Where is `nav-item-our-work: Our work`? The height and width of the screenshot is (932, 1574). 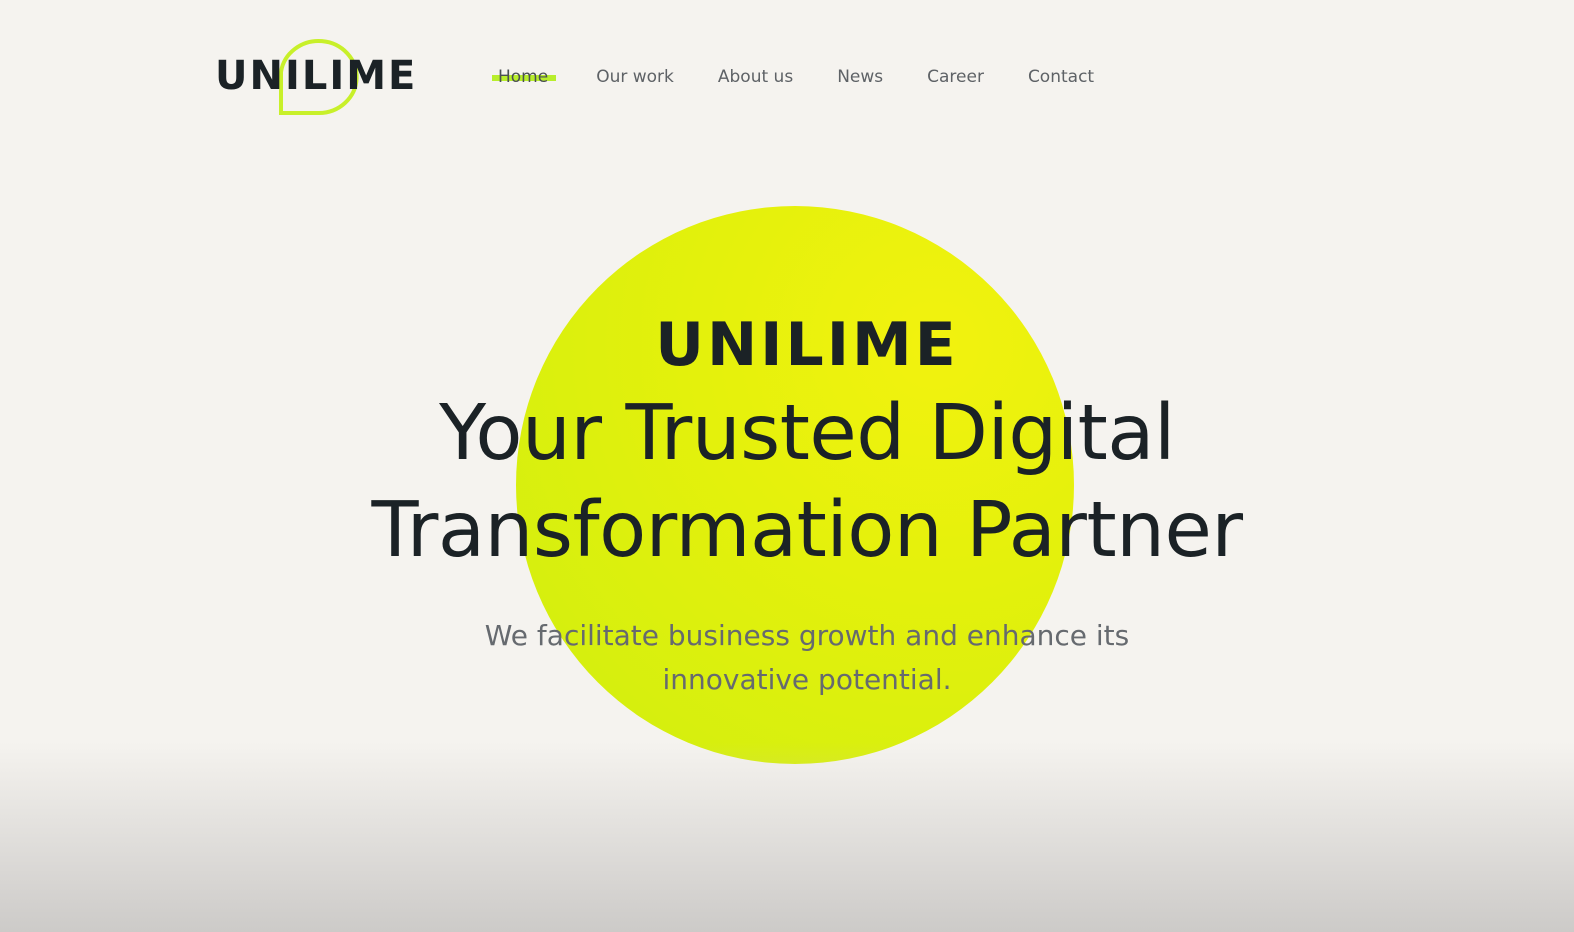 nav-item-our-work: Our work is located at coordinates (635, 77).